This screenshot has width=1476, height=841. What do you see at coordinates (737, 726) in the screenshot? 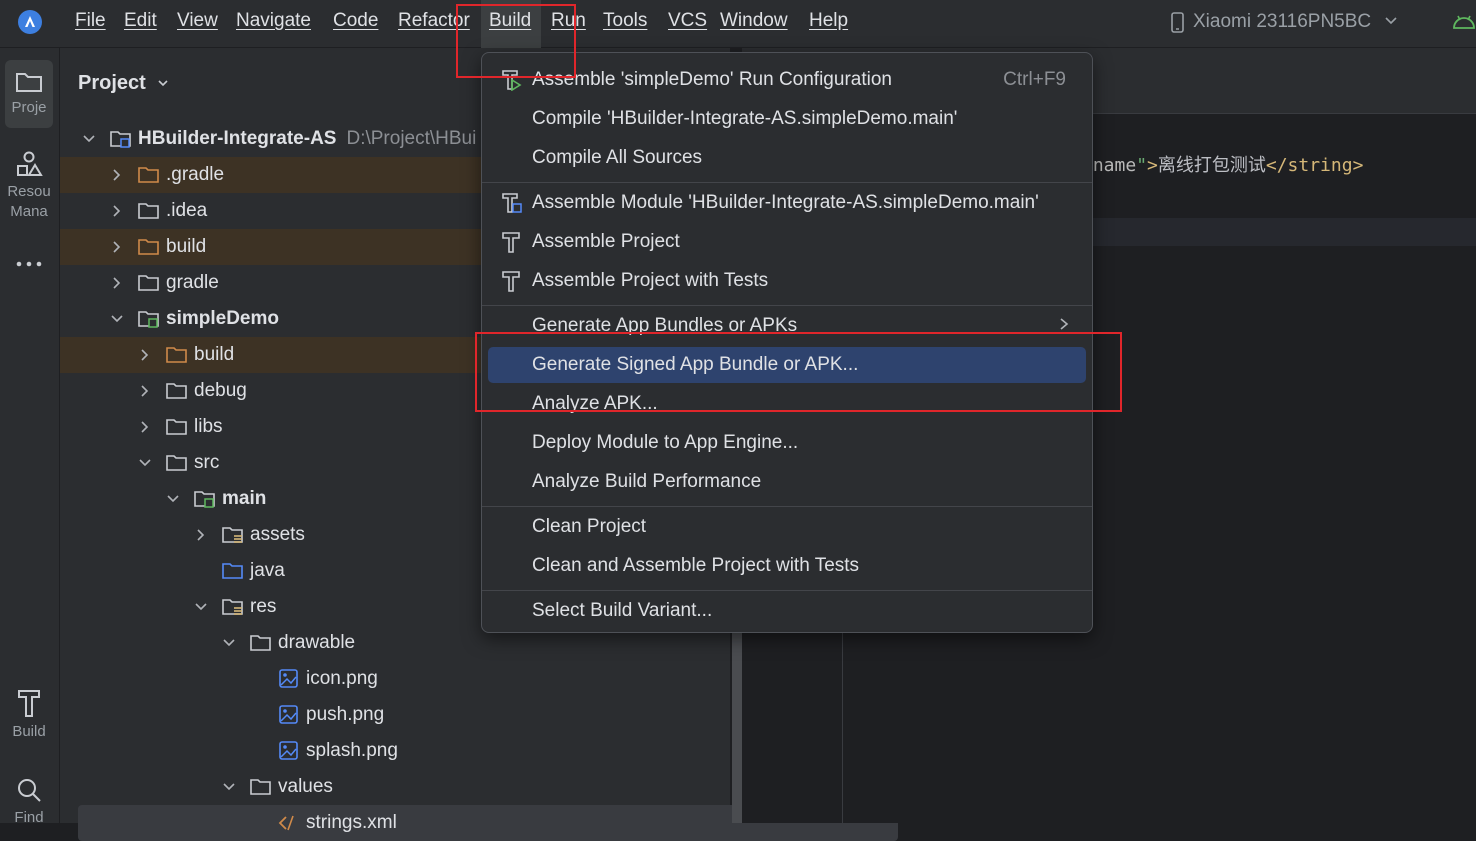
I see `project-panel-scrollbar` at bounding box center [737, 726].